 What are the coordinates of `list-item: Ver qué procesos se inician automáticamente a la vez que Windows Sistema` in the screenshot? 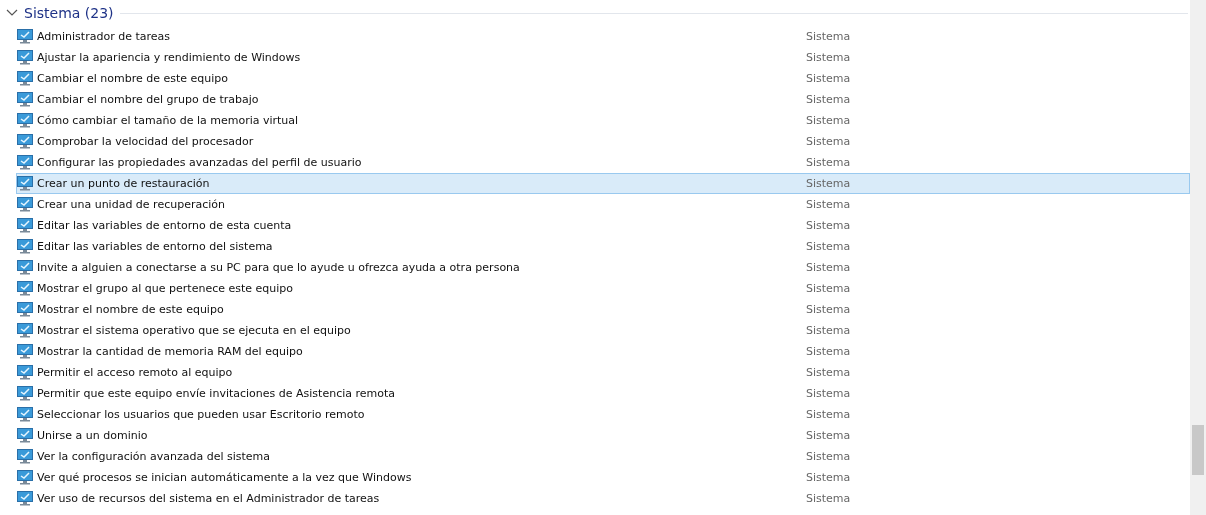 It's located at (603, 477).